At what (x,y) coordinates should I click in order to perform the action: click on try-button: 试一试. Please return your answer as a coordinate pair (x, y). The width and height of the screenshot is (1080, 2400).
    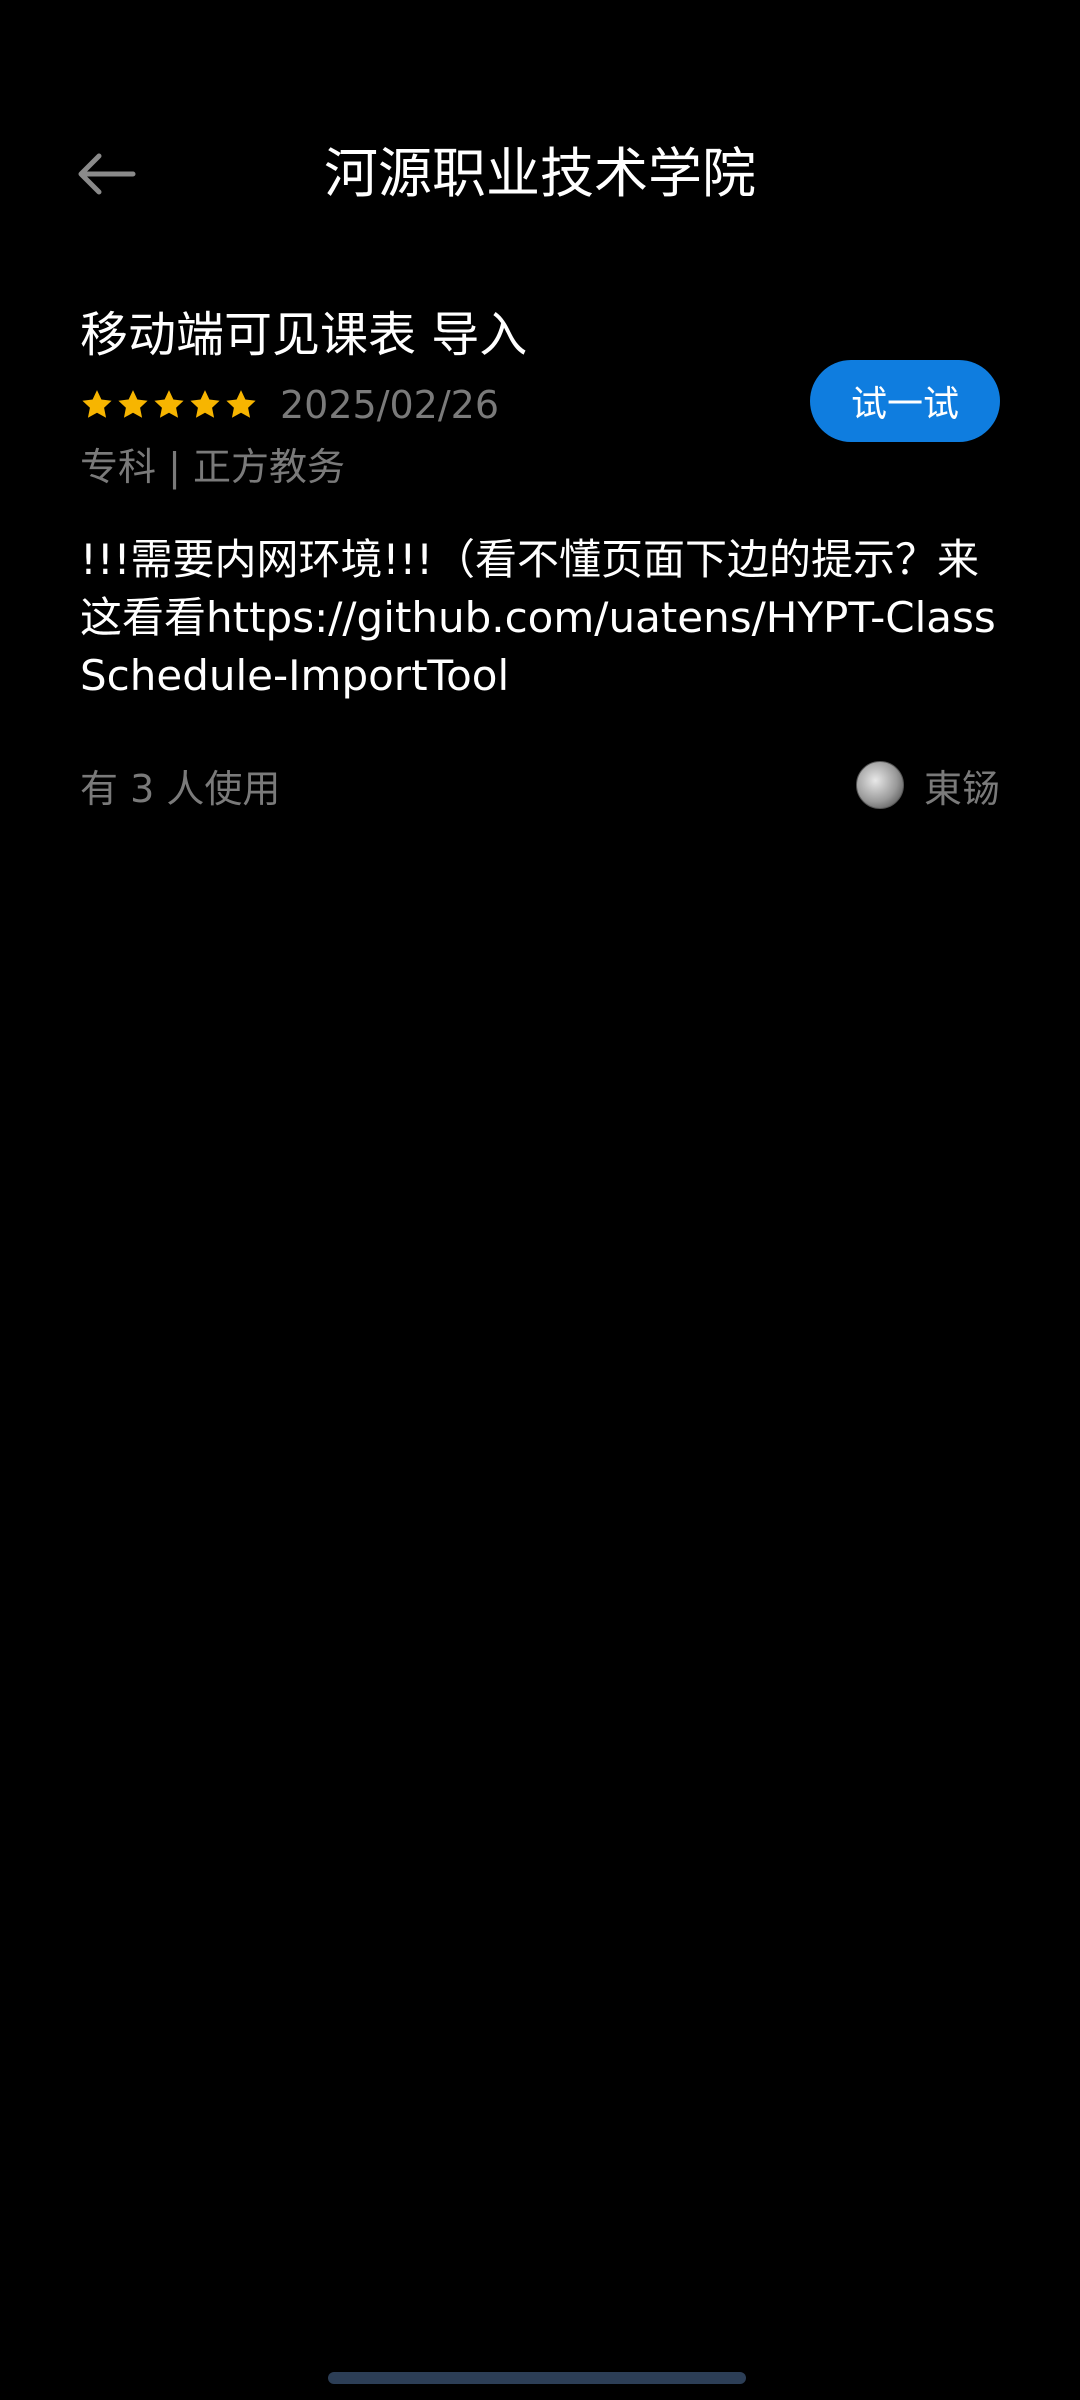
    Looking at the image, I should click on (905, 401).